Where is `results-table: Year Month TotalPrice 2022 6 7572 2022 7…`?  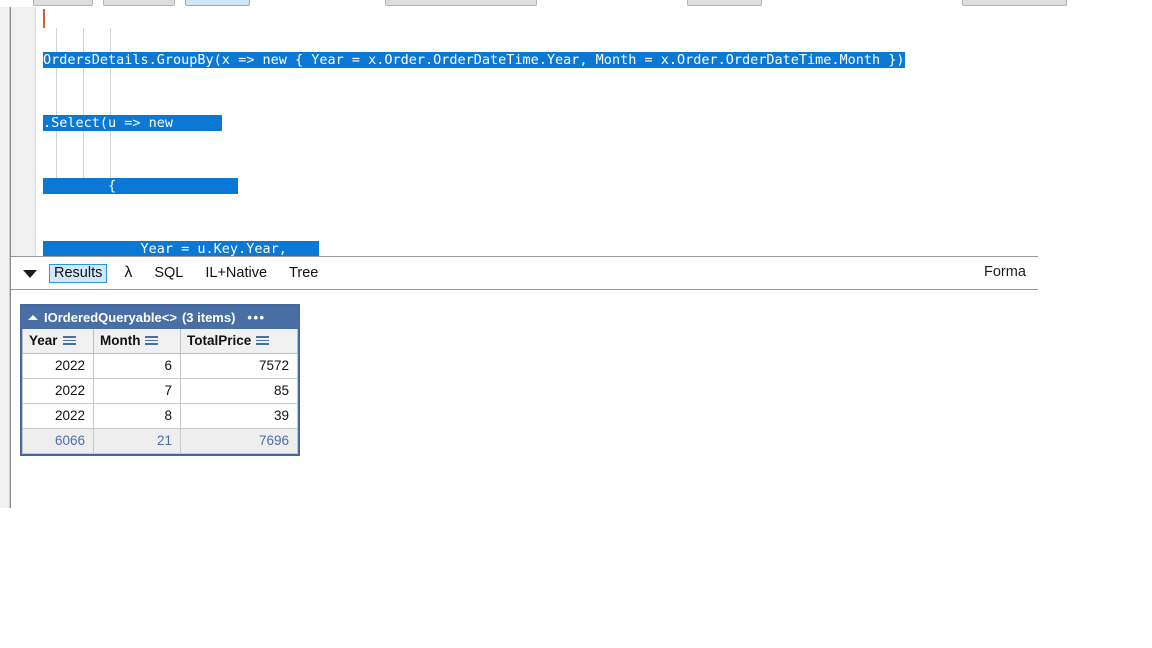
results-table: Year Month TotalPrice 2022 6 7572 2022 7… is located at coordinates (160, 391).